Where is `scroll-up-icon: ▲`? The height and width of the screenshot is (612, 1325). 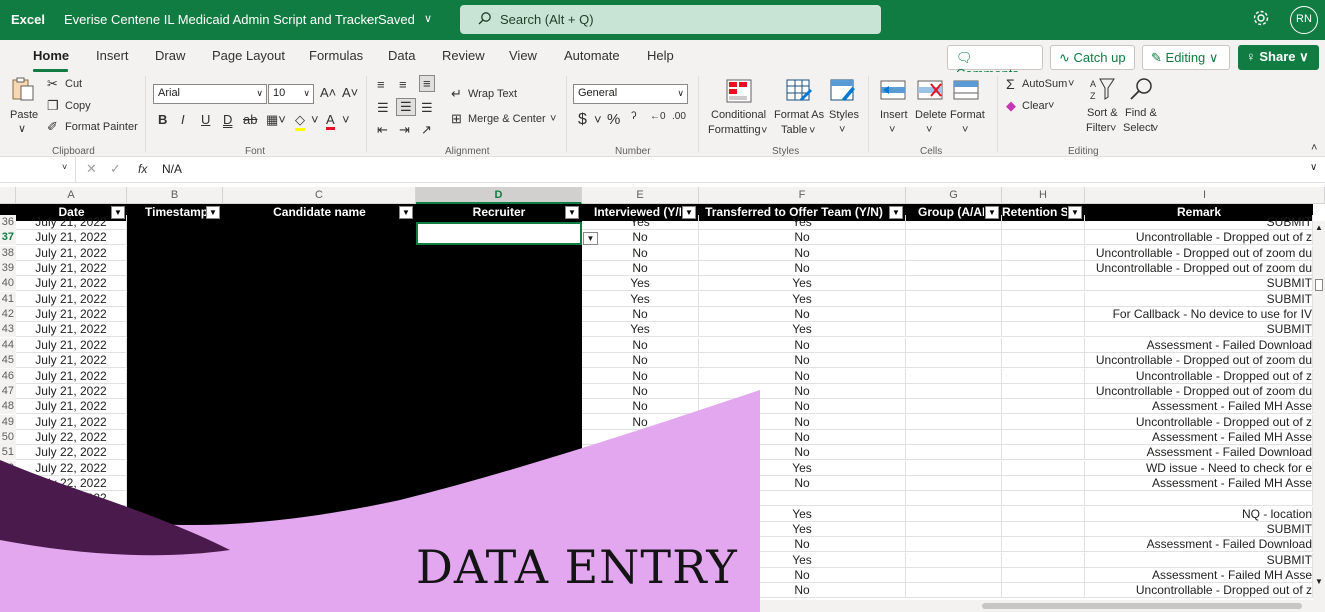
scroll-up-icon: ▲ is located at coordinates (1319, 227).